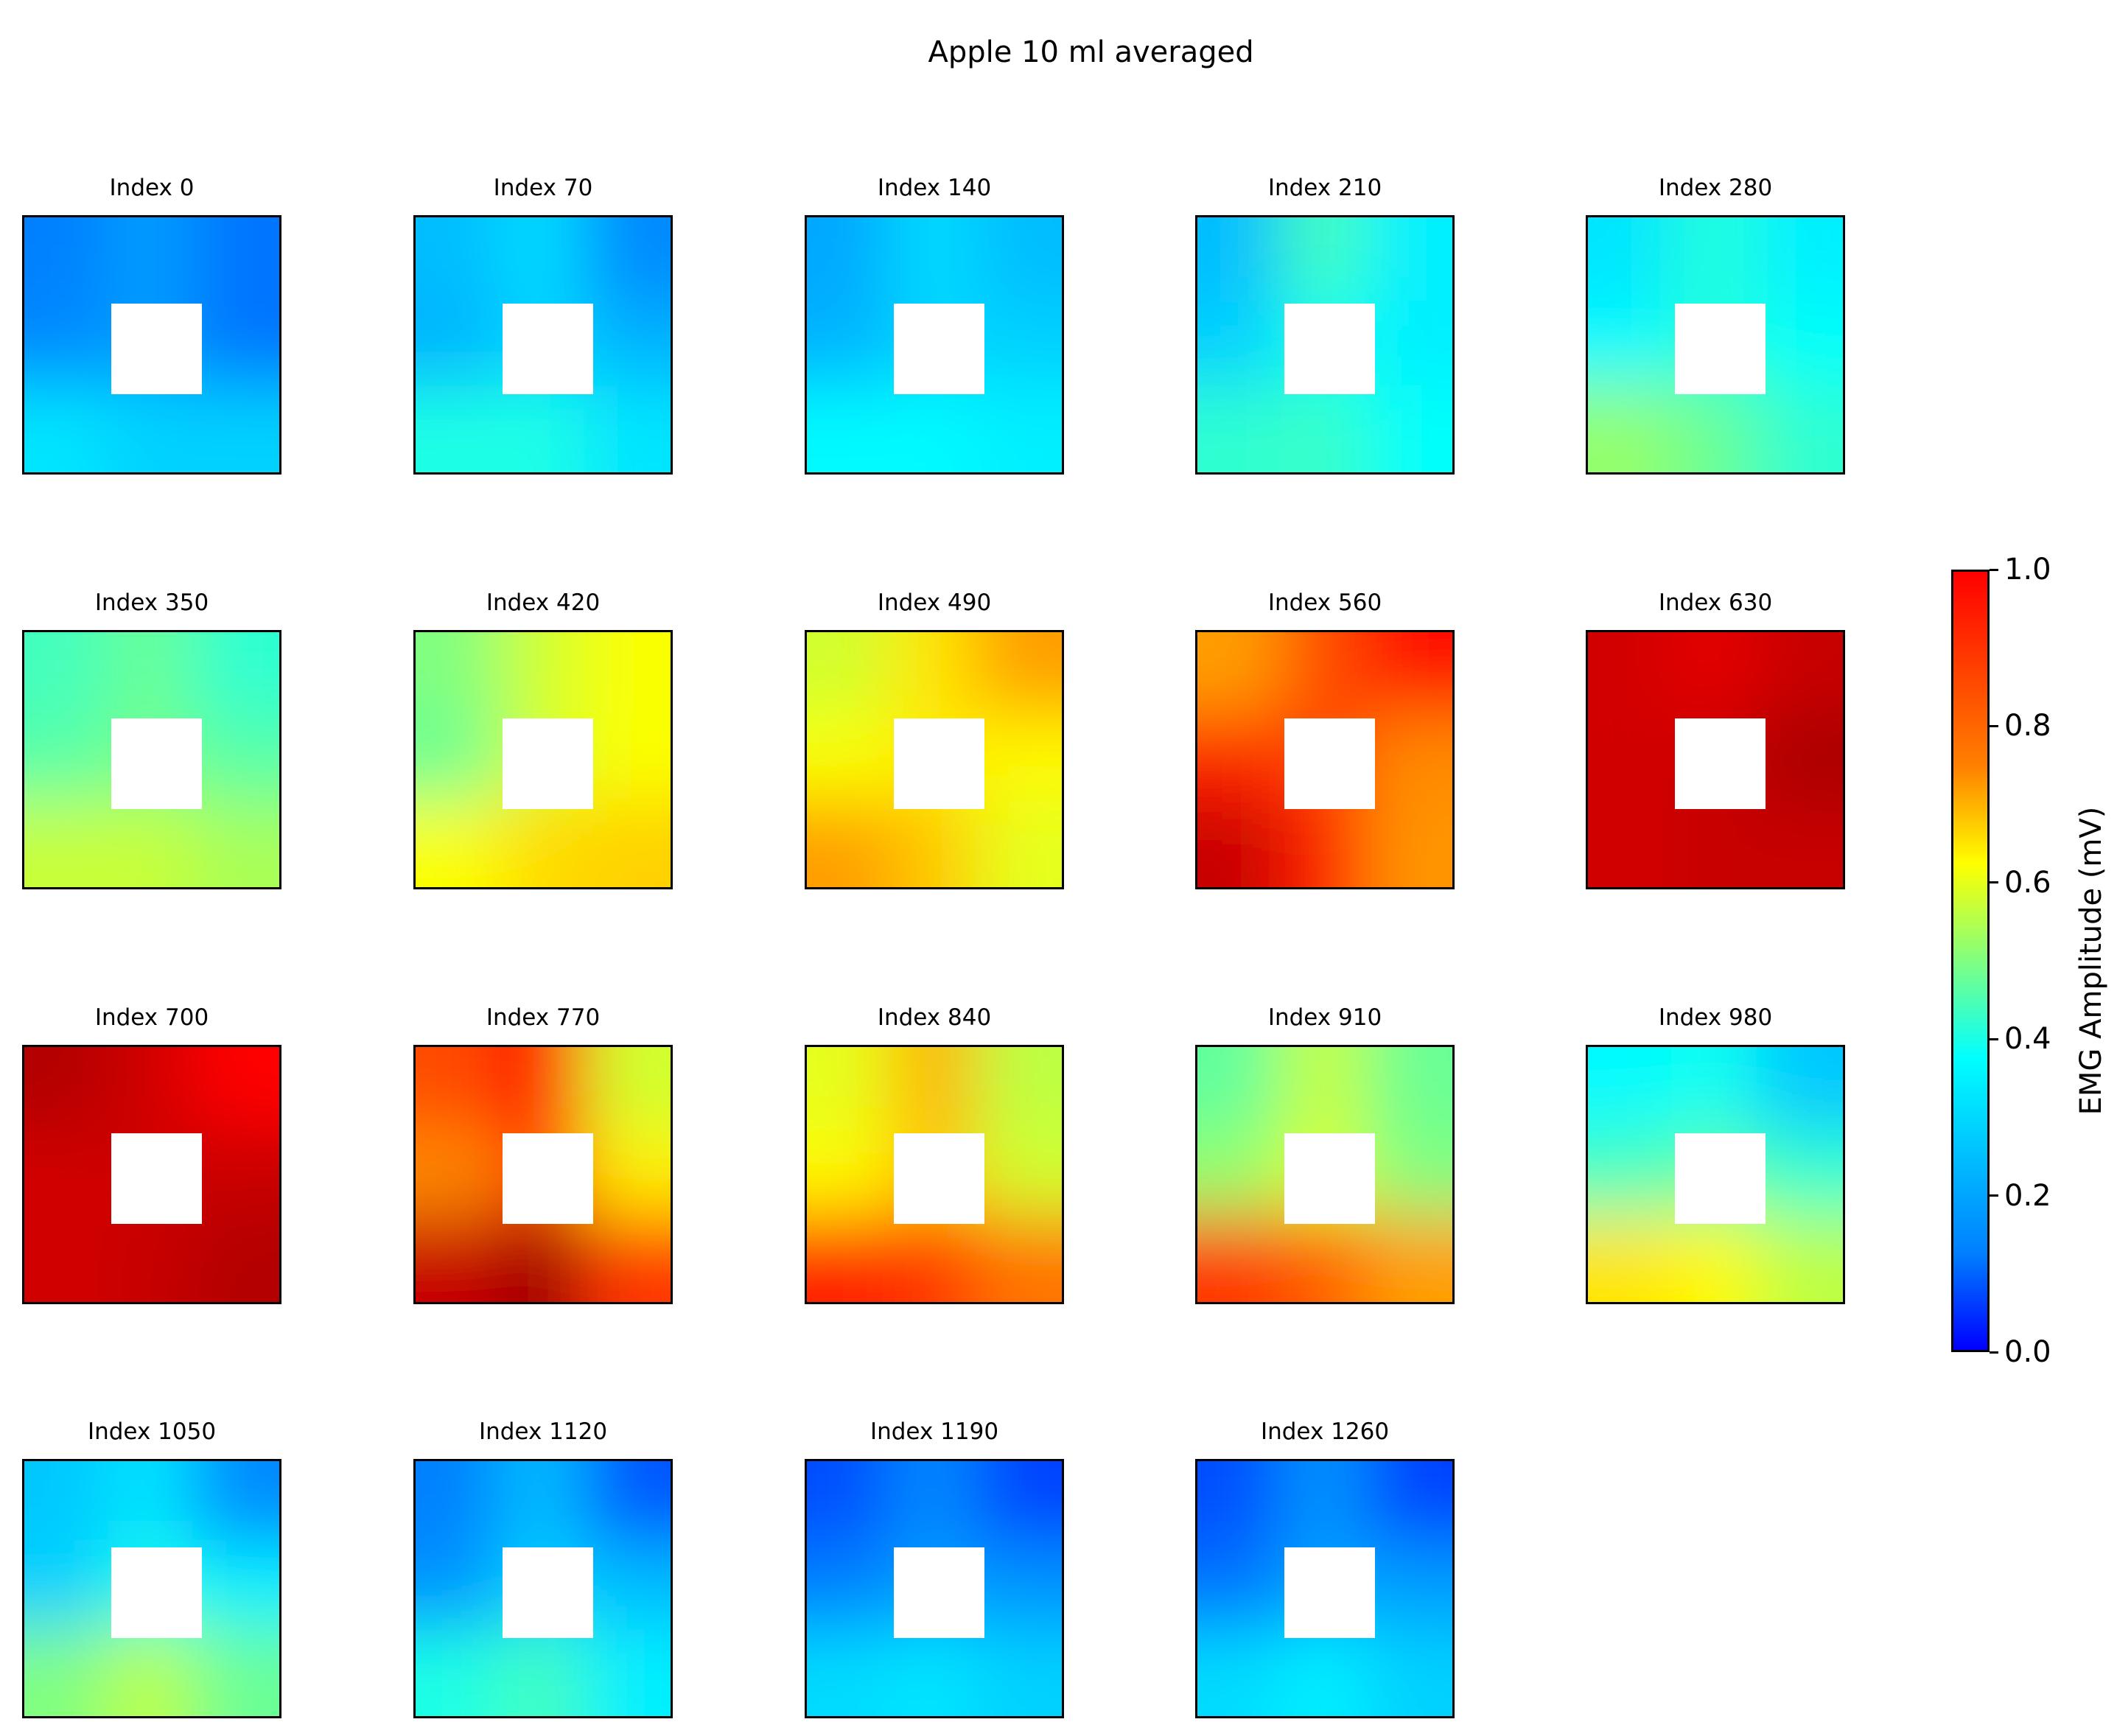 The image size is (2117, 1736). What do you see at coordinates (543, 1569) in the screenshot?
I see `heatmap-panel: Index 1120` at bounding box center [543, 1569].